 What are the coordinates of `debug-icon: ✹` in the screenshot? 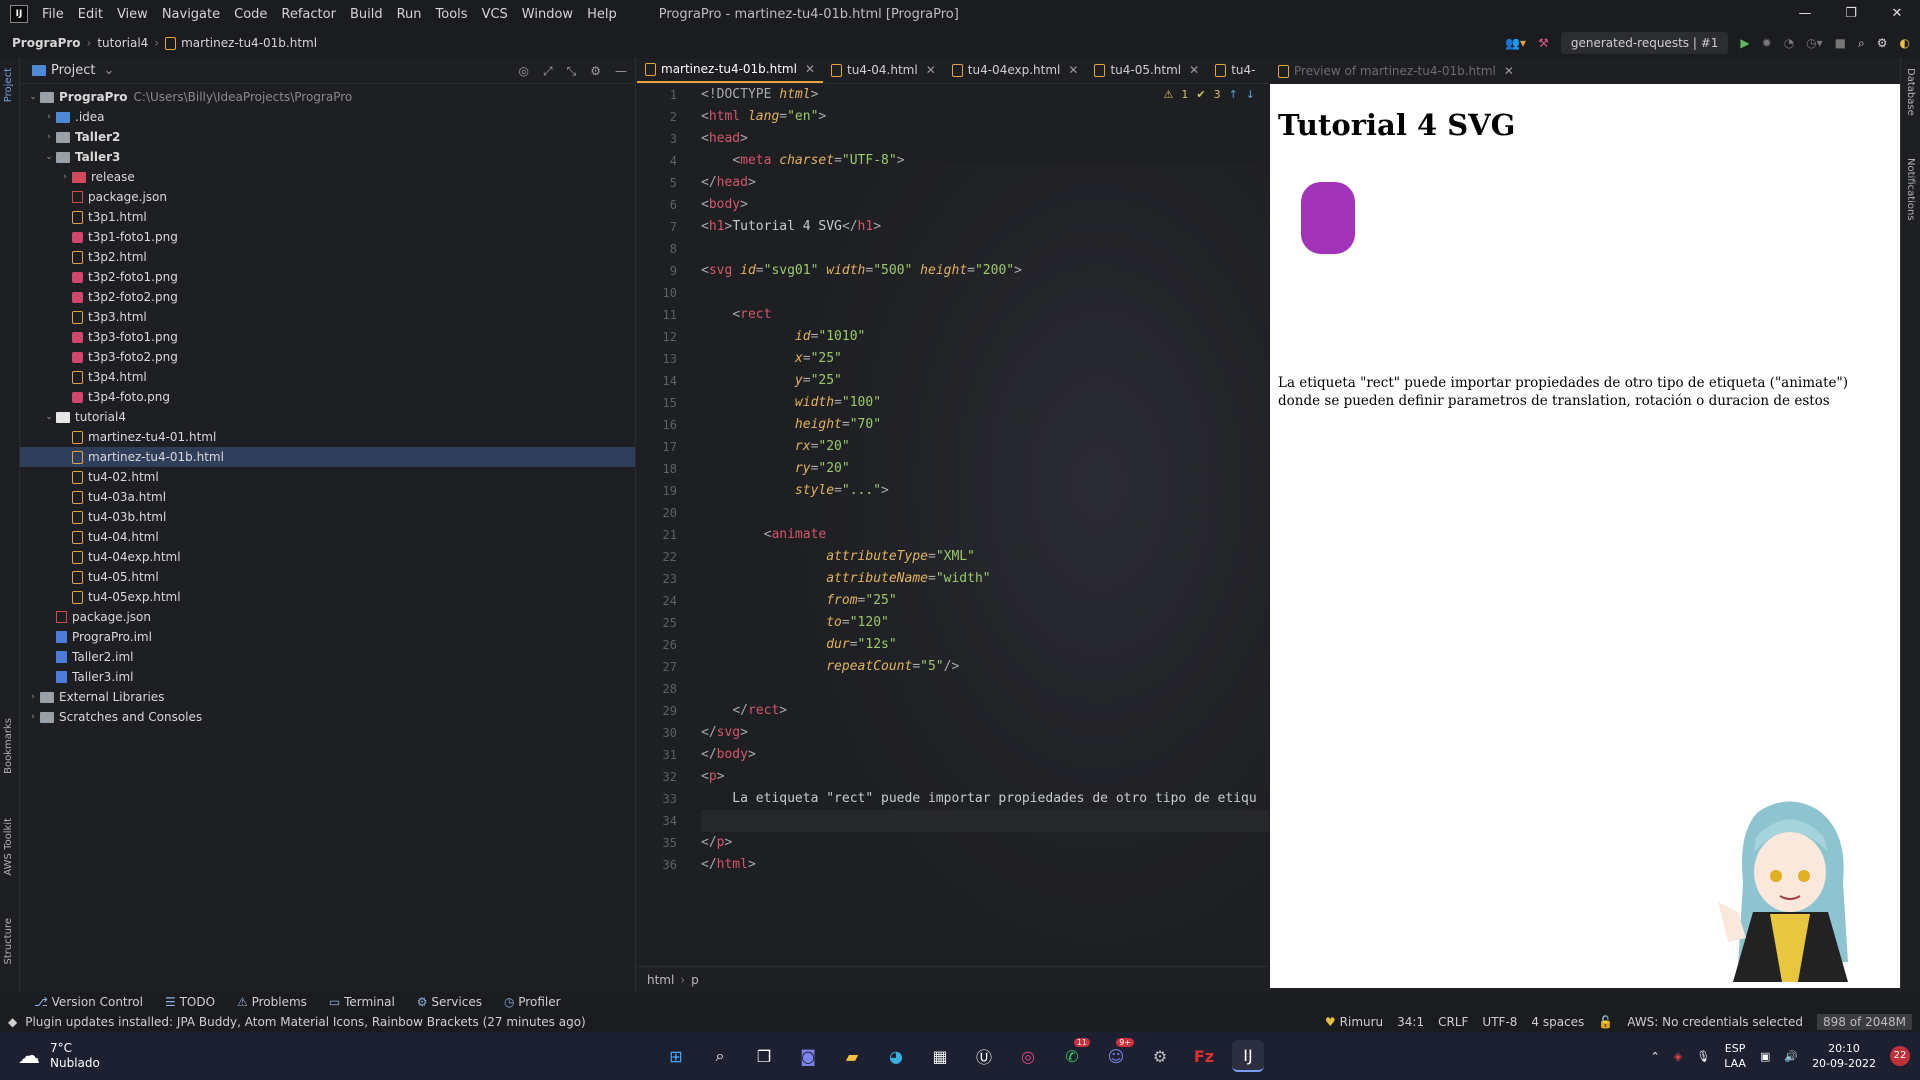 It's located at (1767, 43).